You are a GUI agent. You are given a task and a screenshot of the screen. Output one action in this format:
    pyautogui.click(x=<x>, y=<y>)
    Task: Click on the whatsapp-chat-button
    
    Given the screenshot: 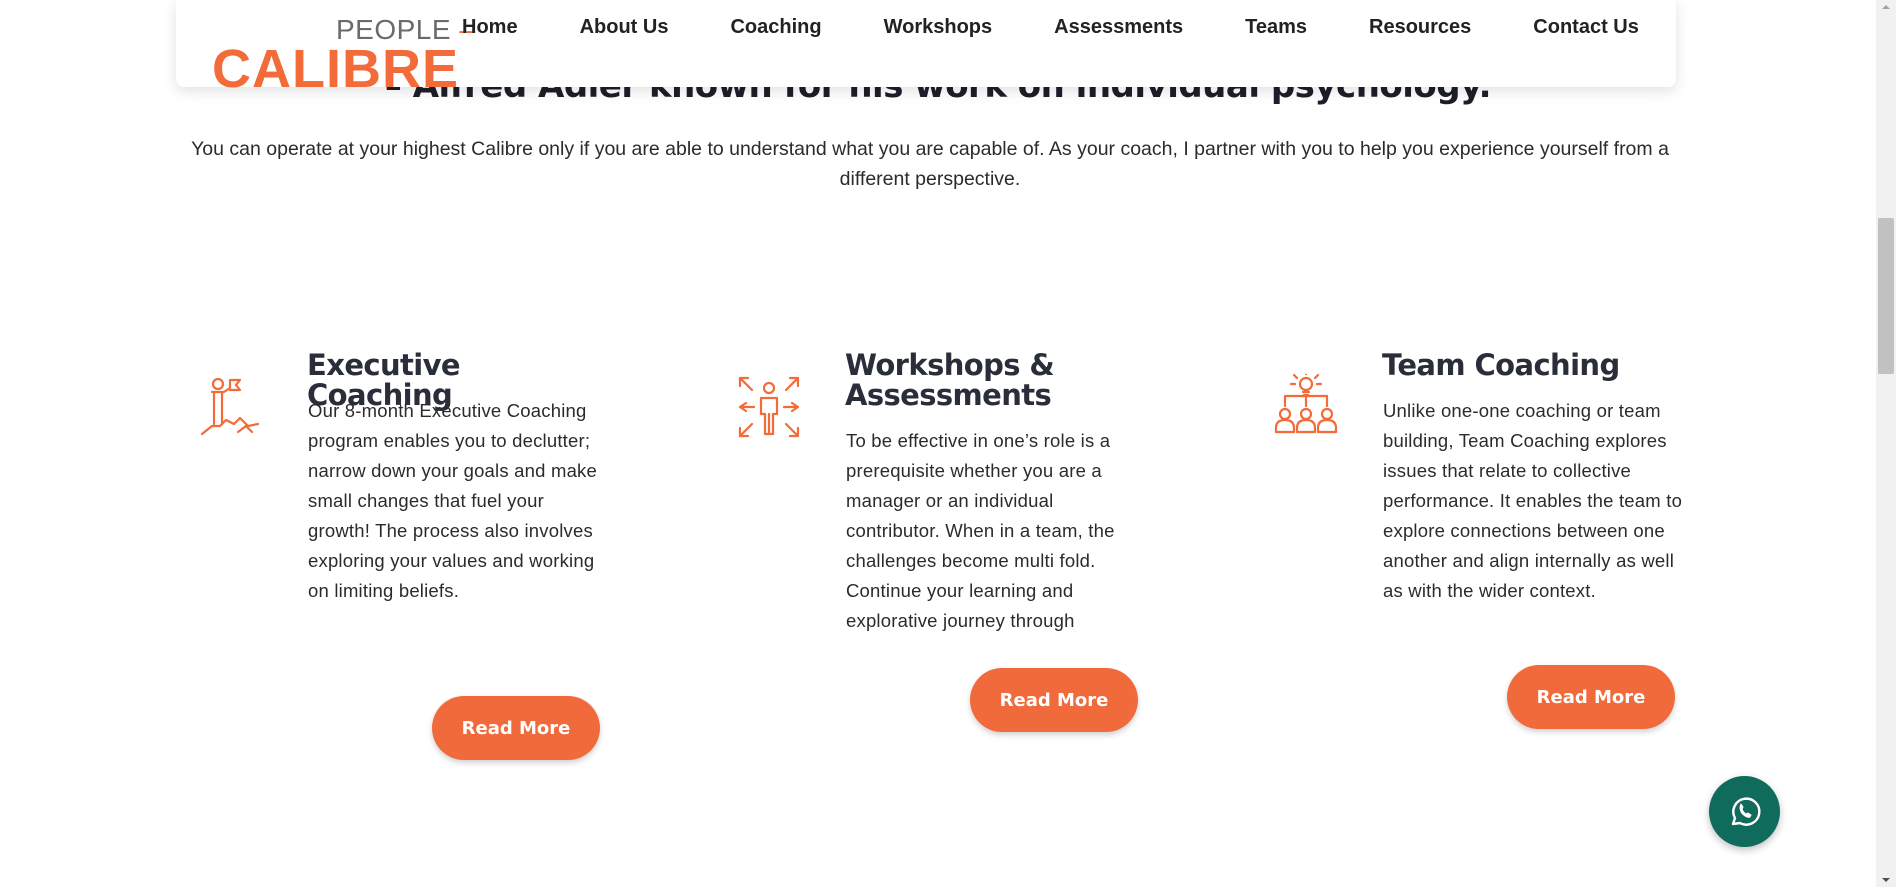 What is the action you would take?
    pyautogui.click(x=1744, y=811)
    